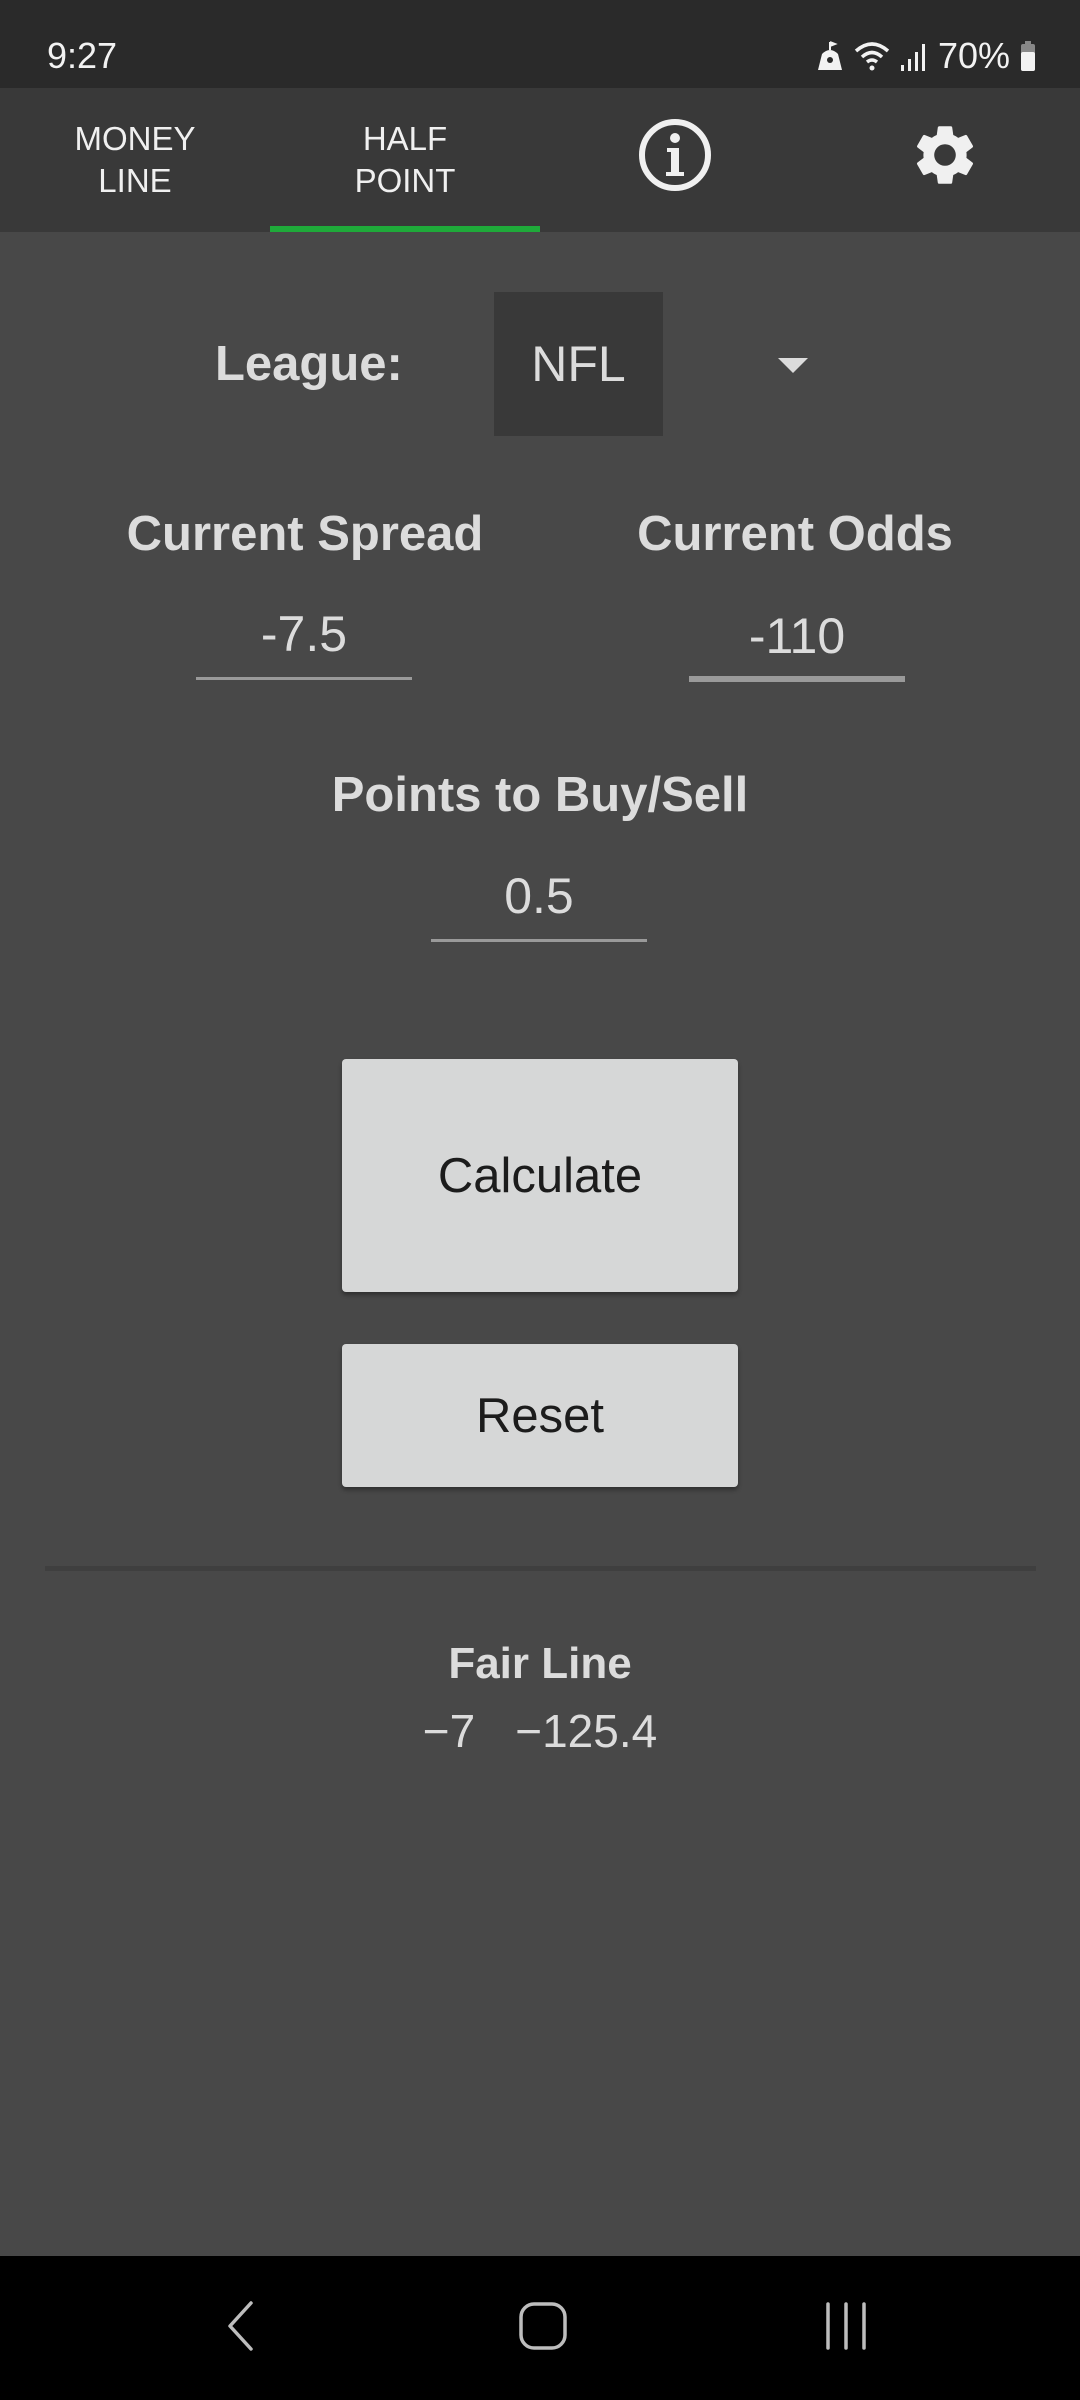 Image resolution: width=1080 pixels, height=2400 pixels. I want to click on navigation-bar, so click(540, 2328).